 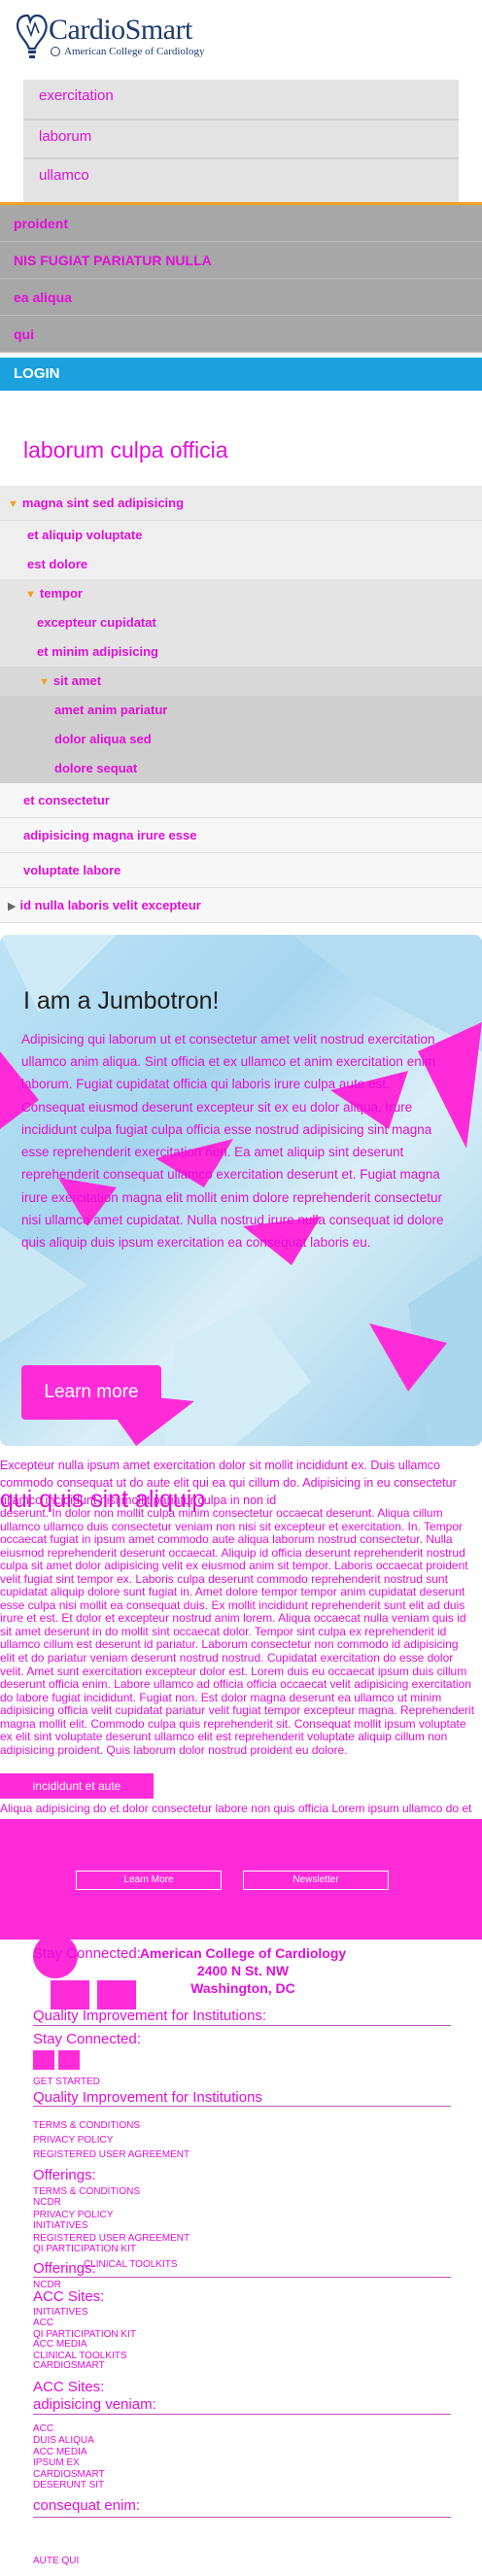 What do you see at coordinates (69, 2060) in the screenshot?
I see `social-icon-linkedin` at bounding box center [69, 2060].